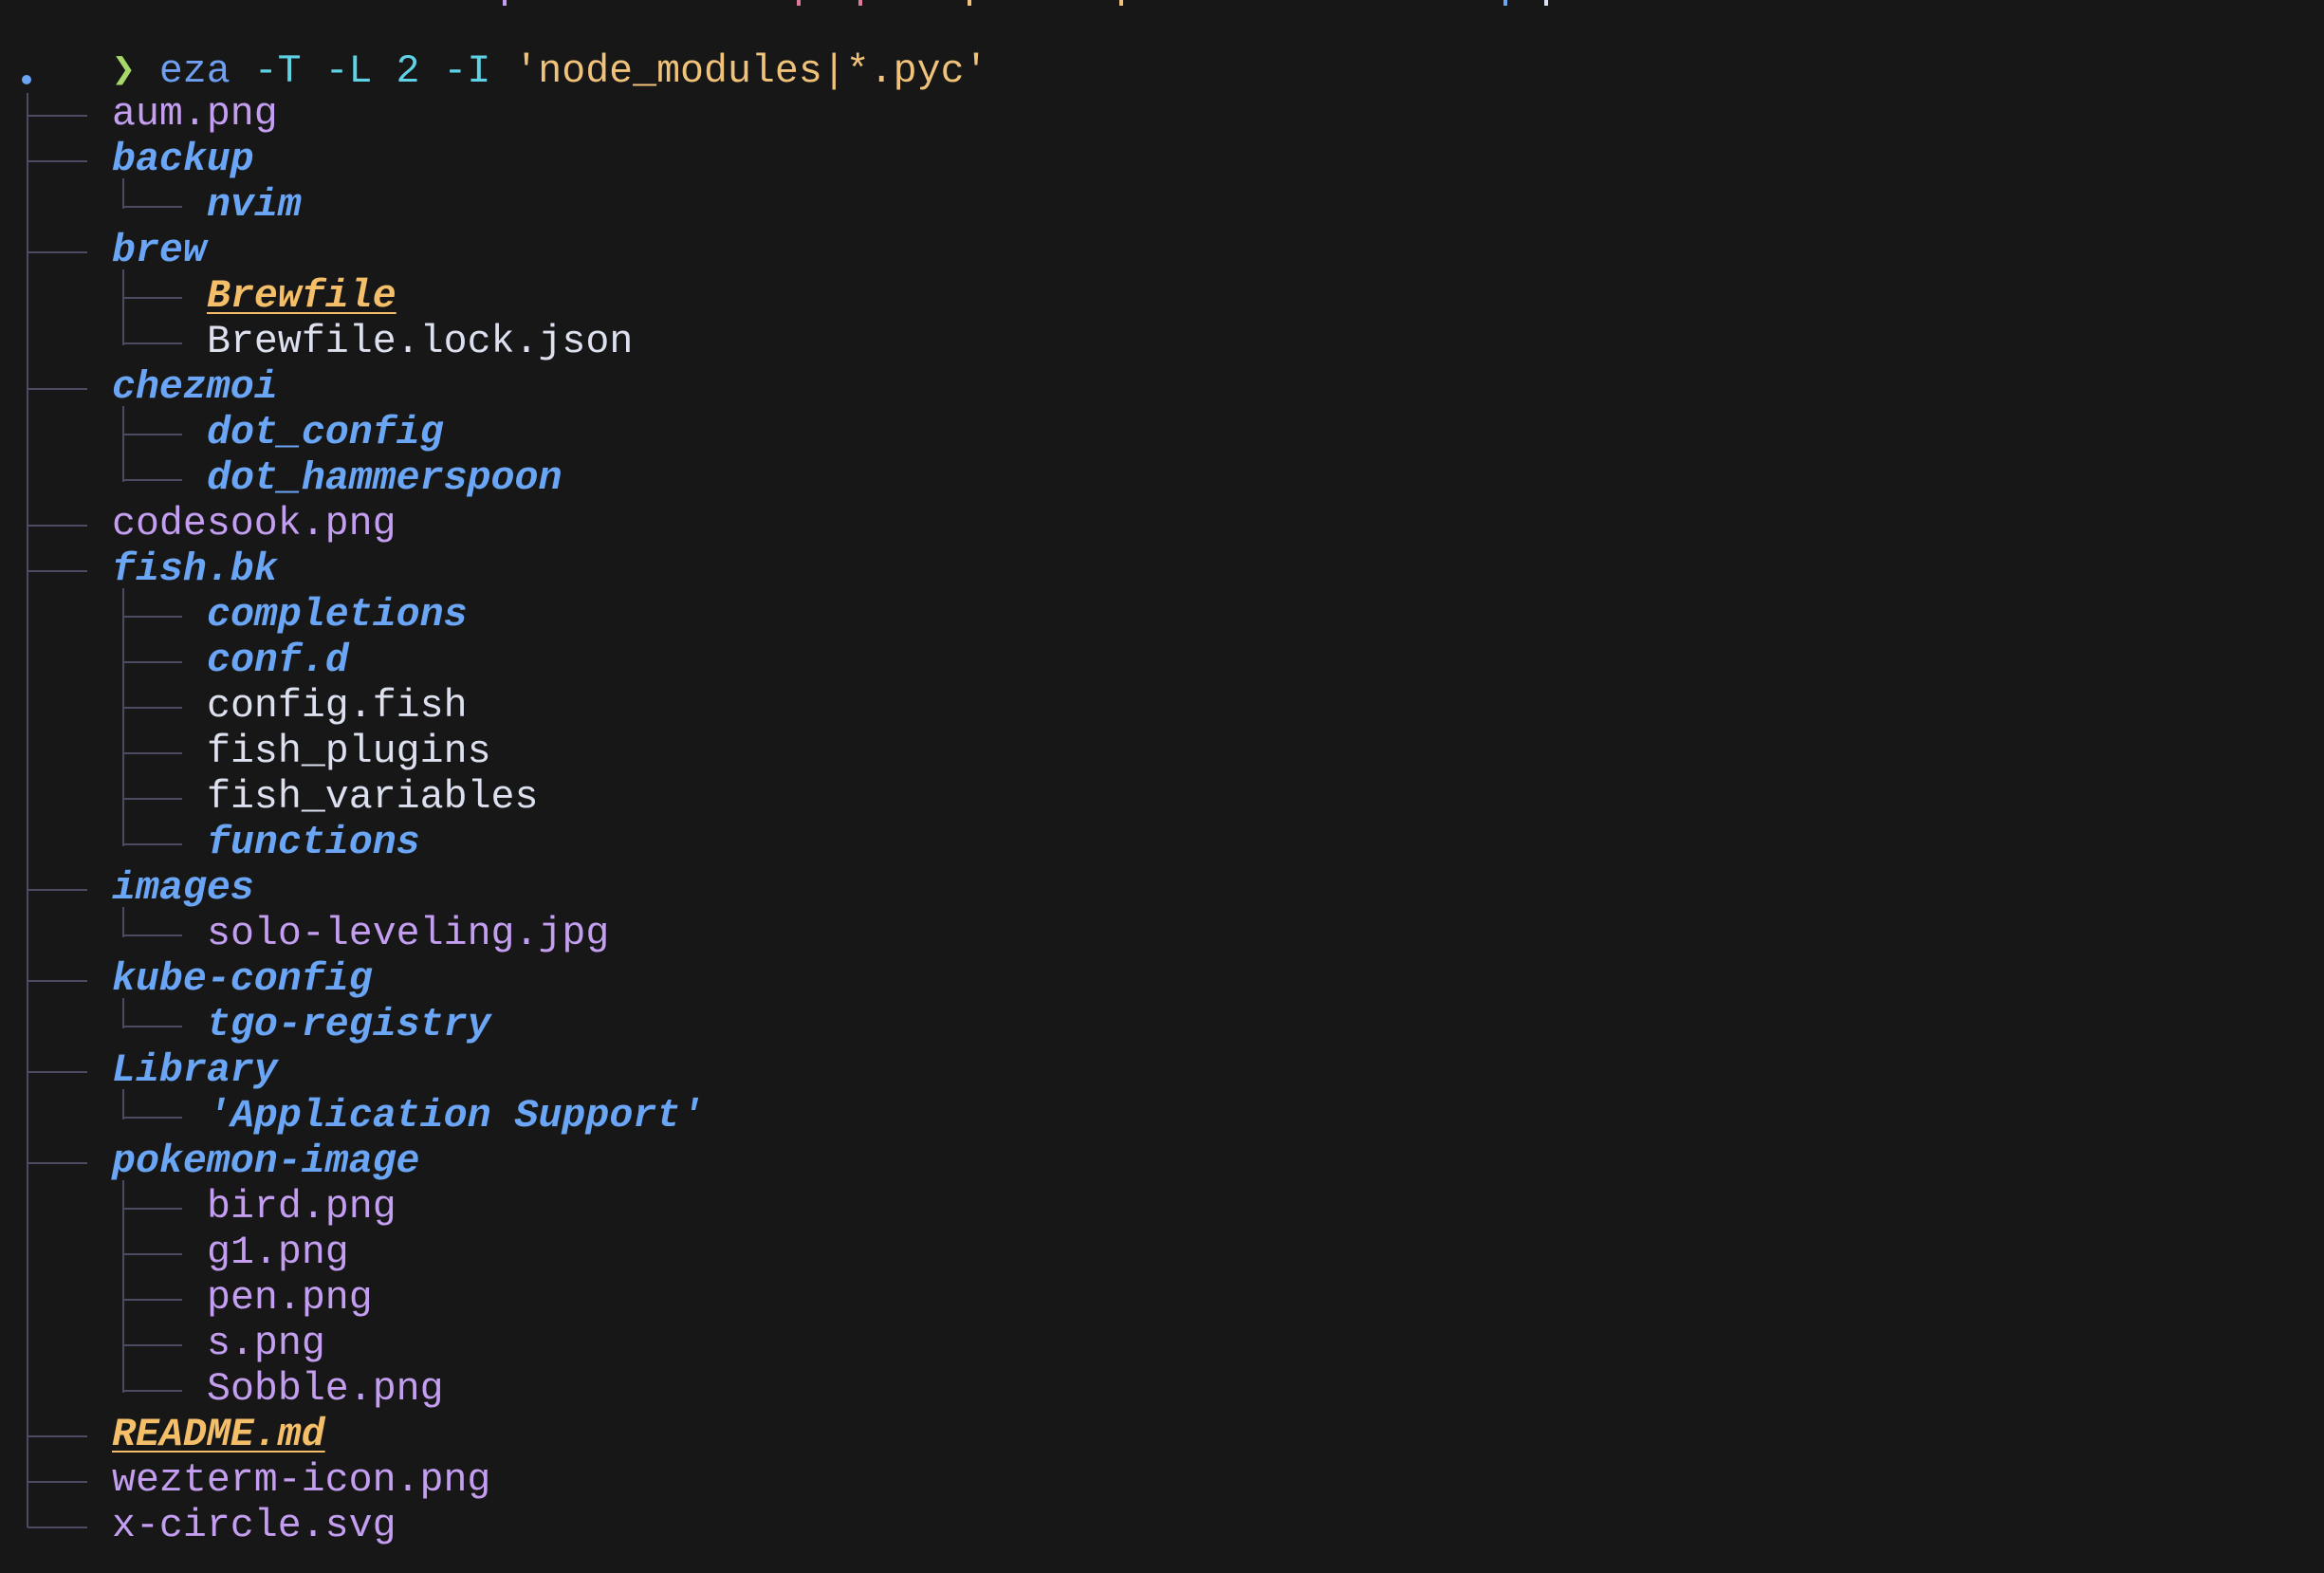  I want to click on tree-entry-file: fish_variables, so click(372, 798).